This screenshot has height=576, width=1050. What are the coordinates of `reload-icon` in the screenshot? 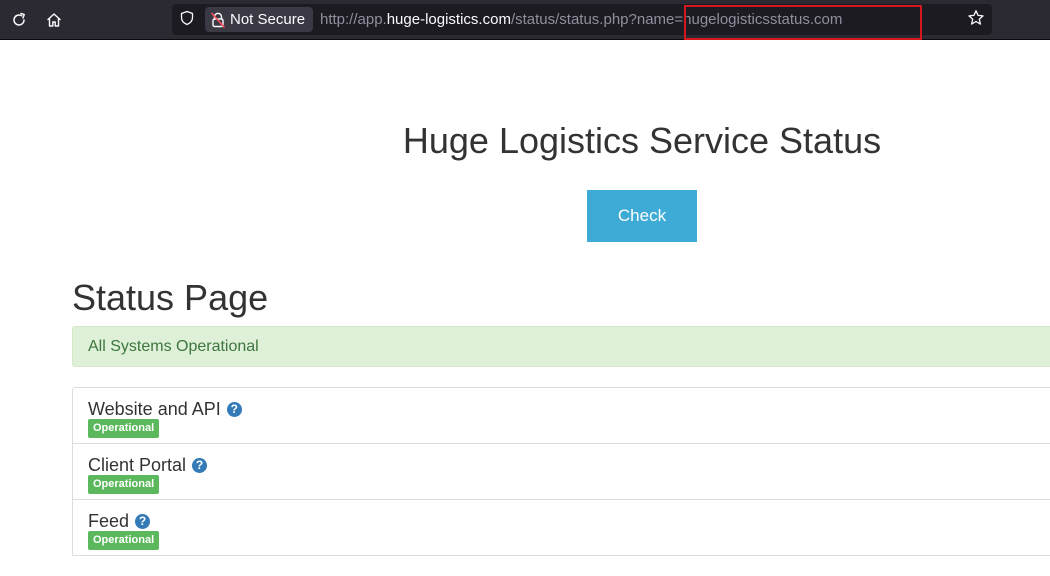 It's located at (19, 20).